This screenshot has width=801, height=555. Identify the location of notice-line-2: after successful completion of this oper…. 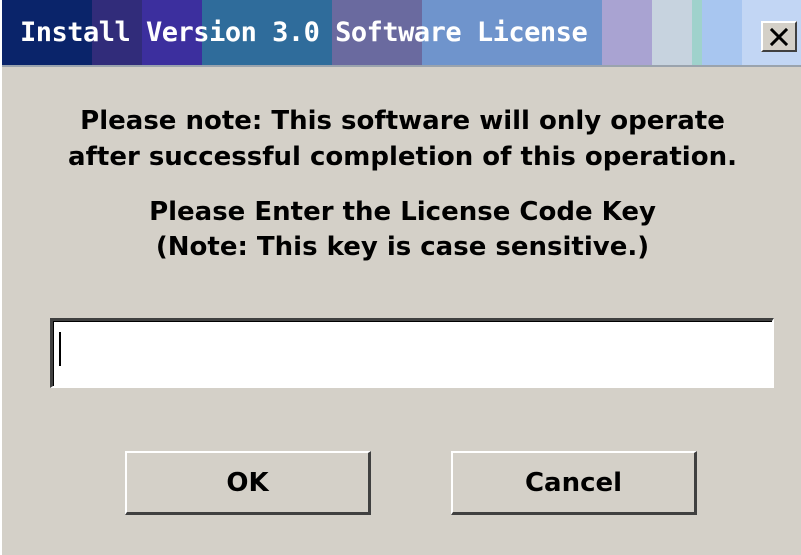
(402, 157).